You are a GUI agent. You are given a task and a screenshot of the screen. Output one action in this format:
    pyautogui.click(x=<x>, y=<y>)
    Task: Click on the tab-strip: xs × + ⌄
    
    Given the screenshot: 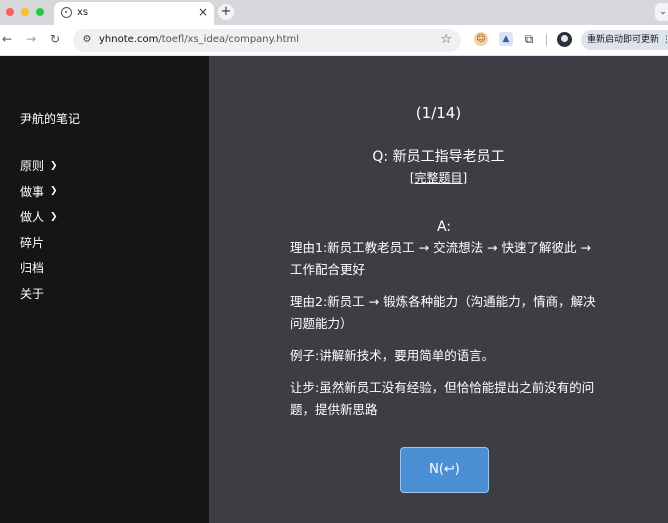 What is the action you would take?
    pyautogui.click(x=334, y=12)
    